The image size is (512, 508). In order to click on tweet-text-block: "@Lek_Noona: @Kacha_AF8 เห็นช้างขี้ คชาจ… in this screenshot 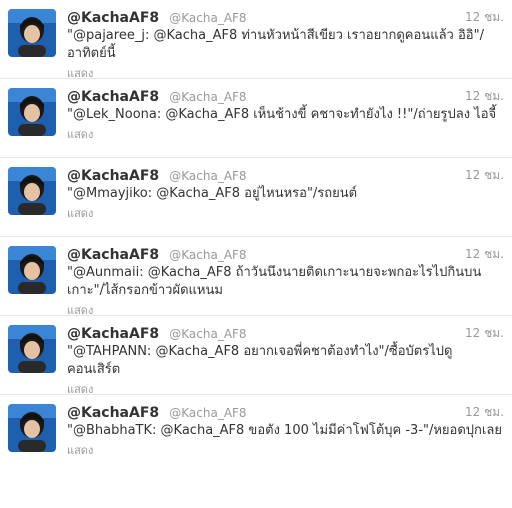, I will do `click(285, 125)`.